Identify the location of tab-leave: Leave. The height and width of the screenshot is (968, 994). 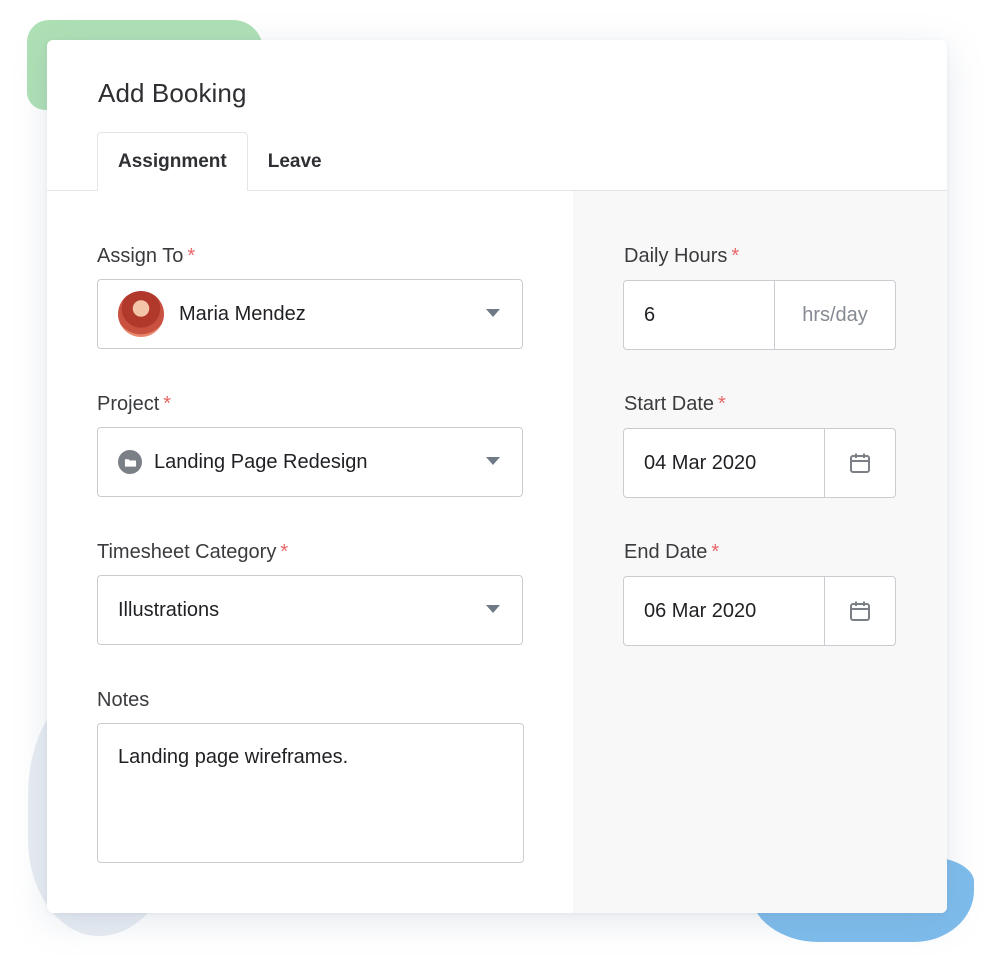
(295, 161).